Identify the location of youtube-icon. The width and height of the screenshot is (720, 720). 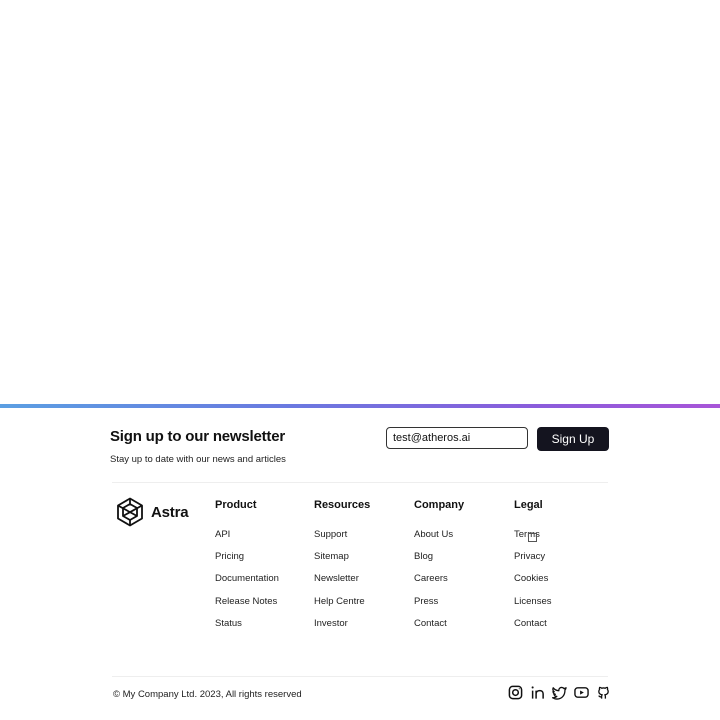
(581, 692).